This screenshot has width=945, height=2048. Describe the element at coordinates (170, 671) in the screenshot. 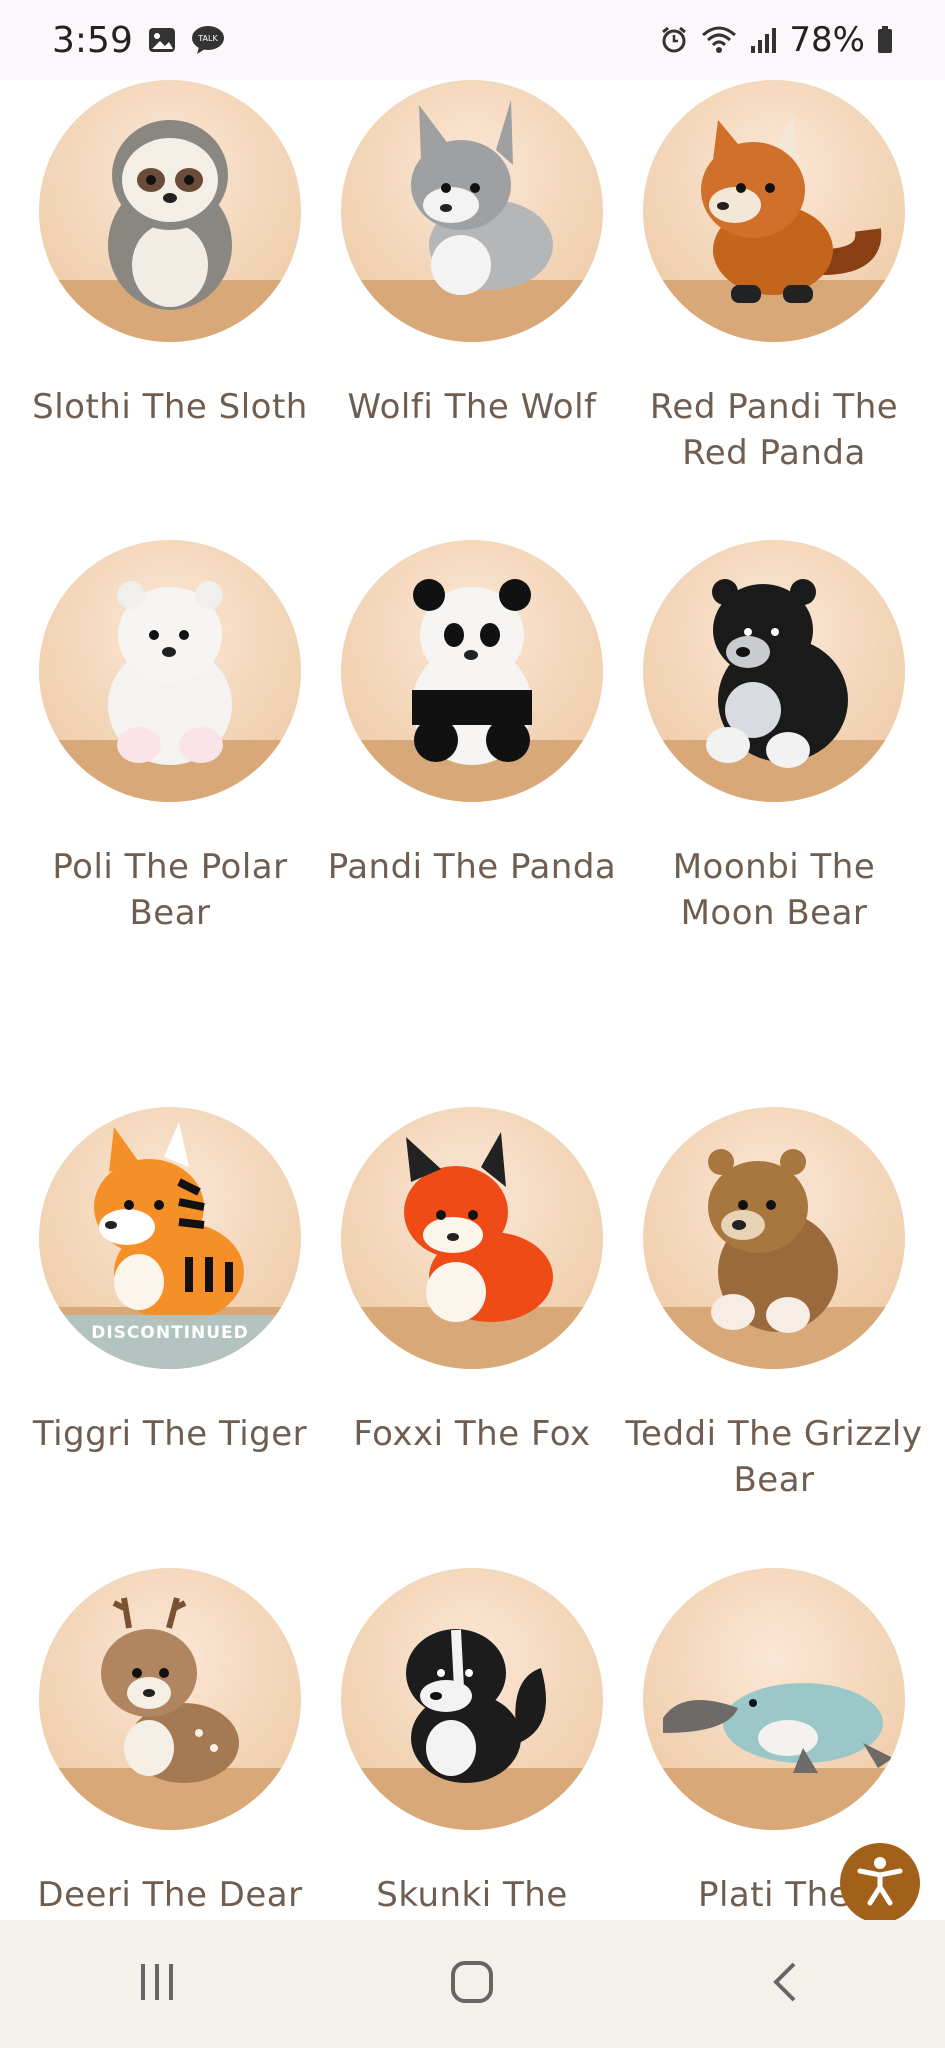

I see `polar-bear-image` at that location.